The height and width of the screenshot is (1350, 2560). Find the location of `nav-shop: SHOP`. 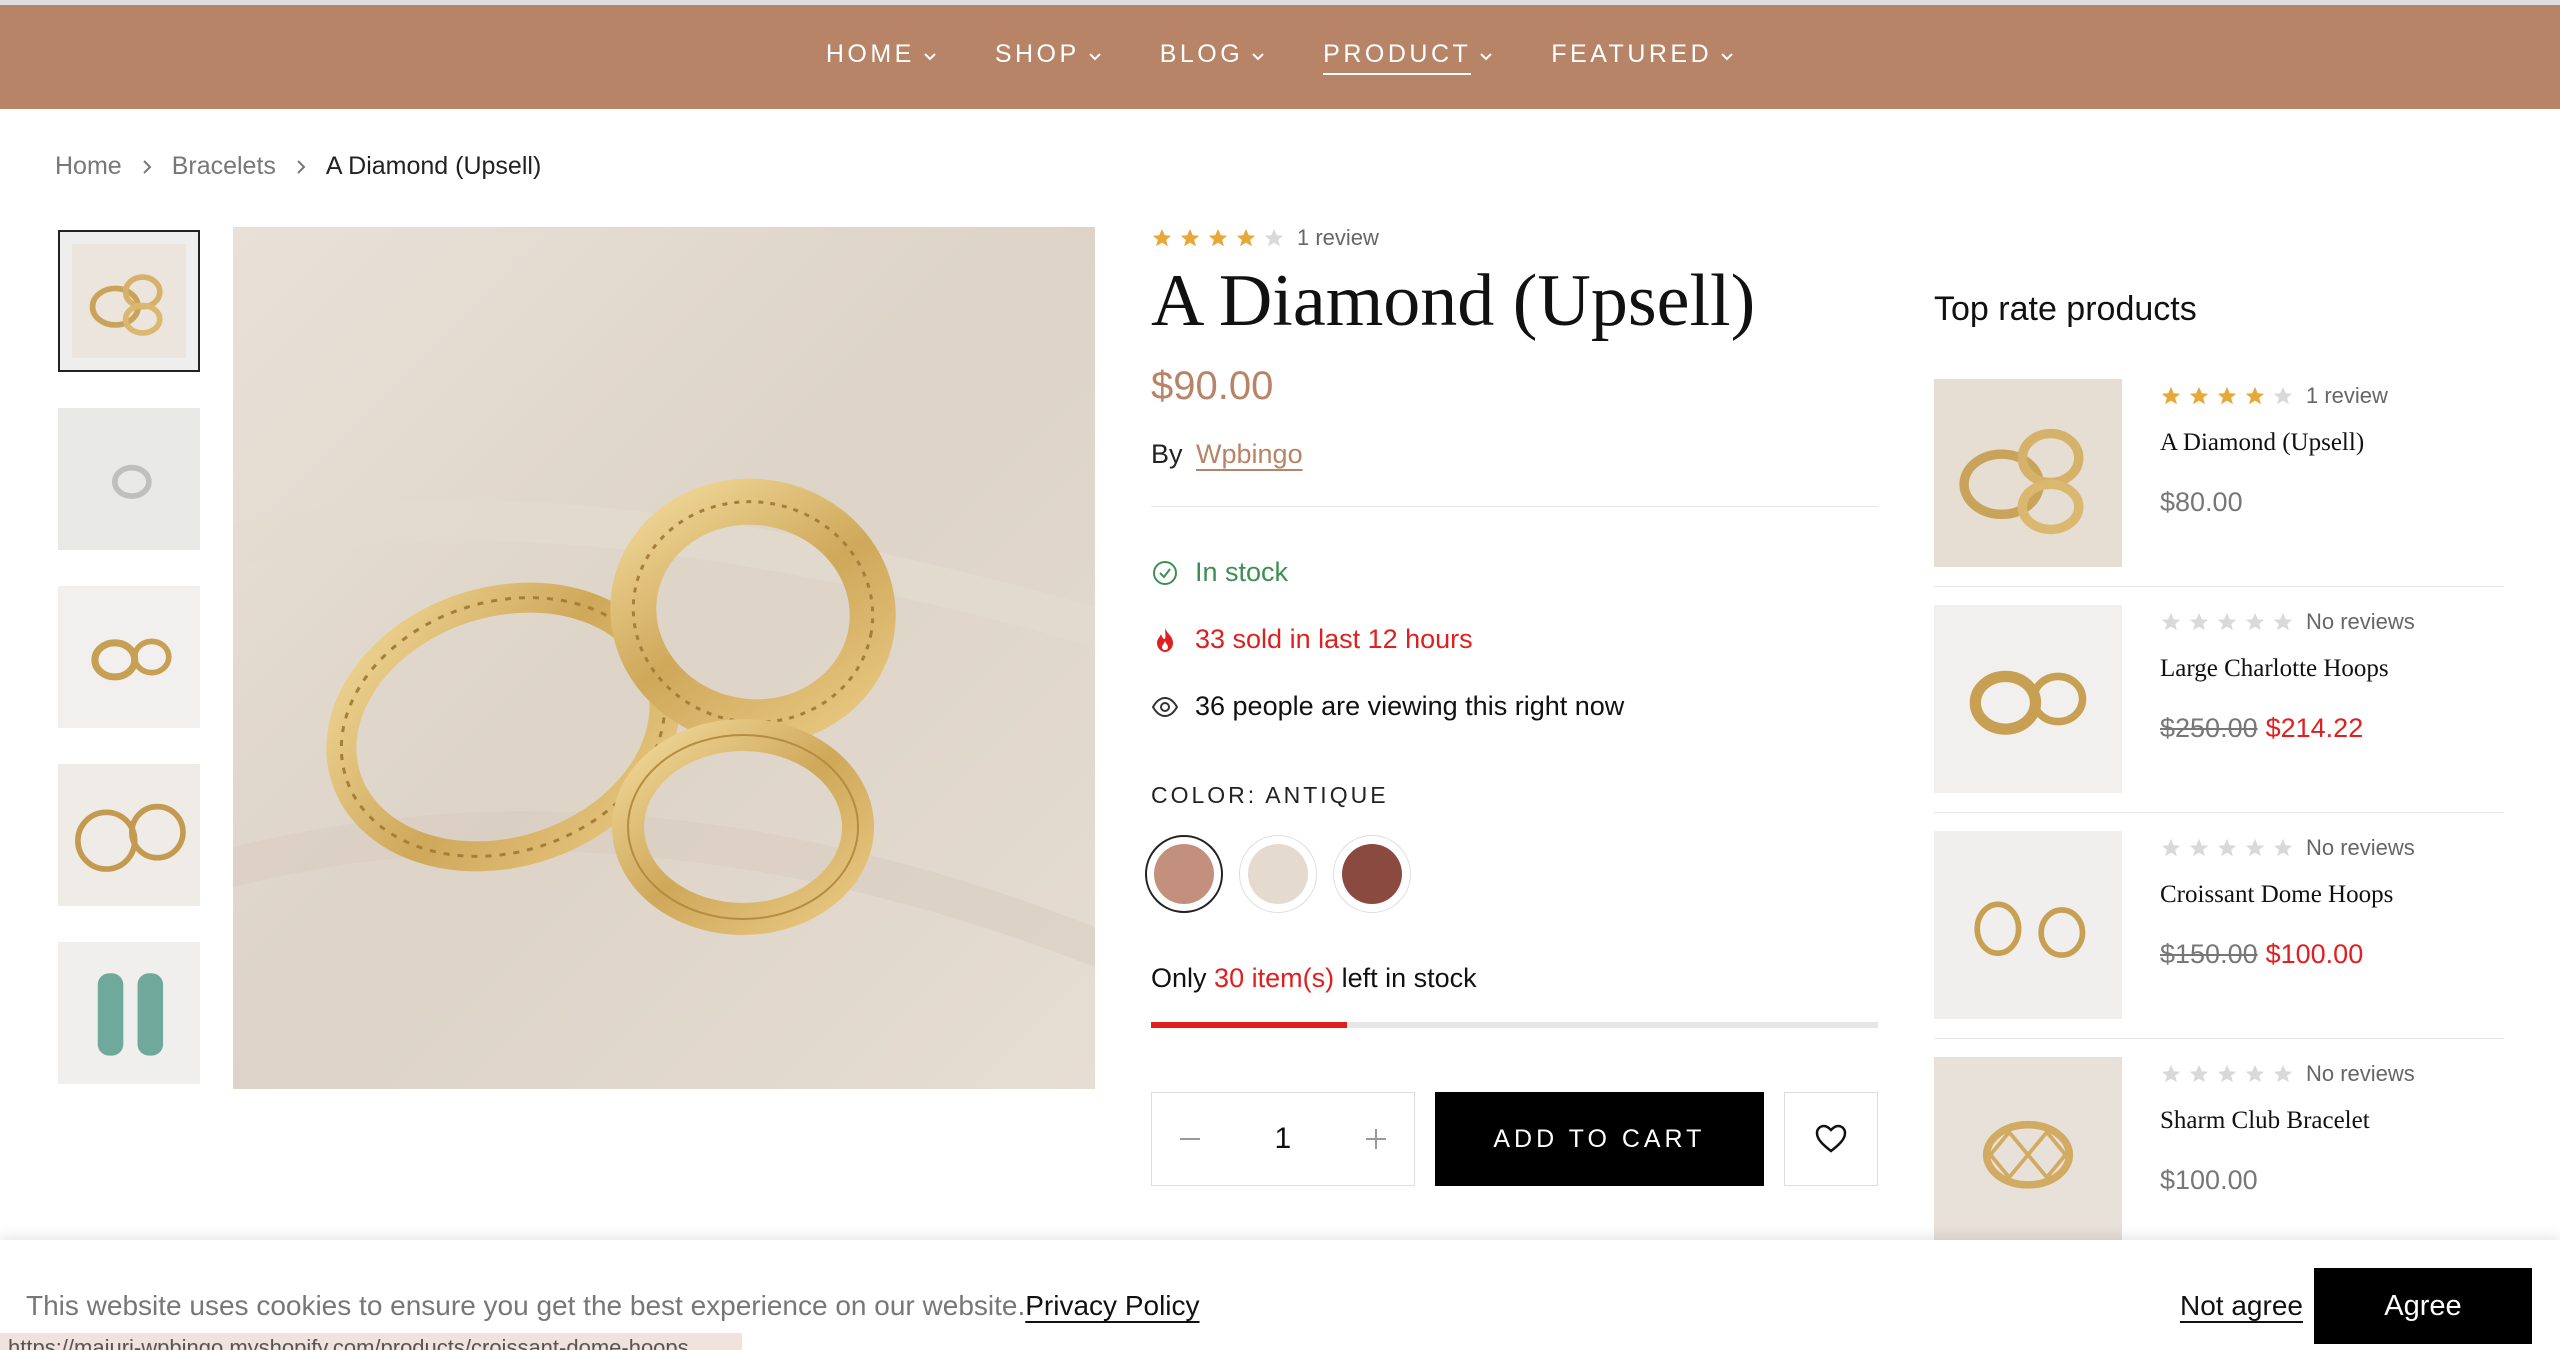

nav-shop: SHOP is located at coordinates (1048, 57).